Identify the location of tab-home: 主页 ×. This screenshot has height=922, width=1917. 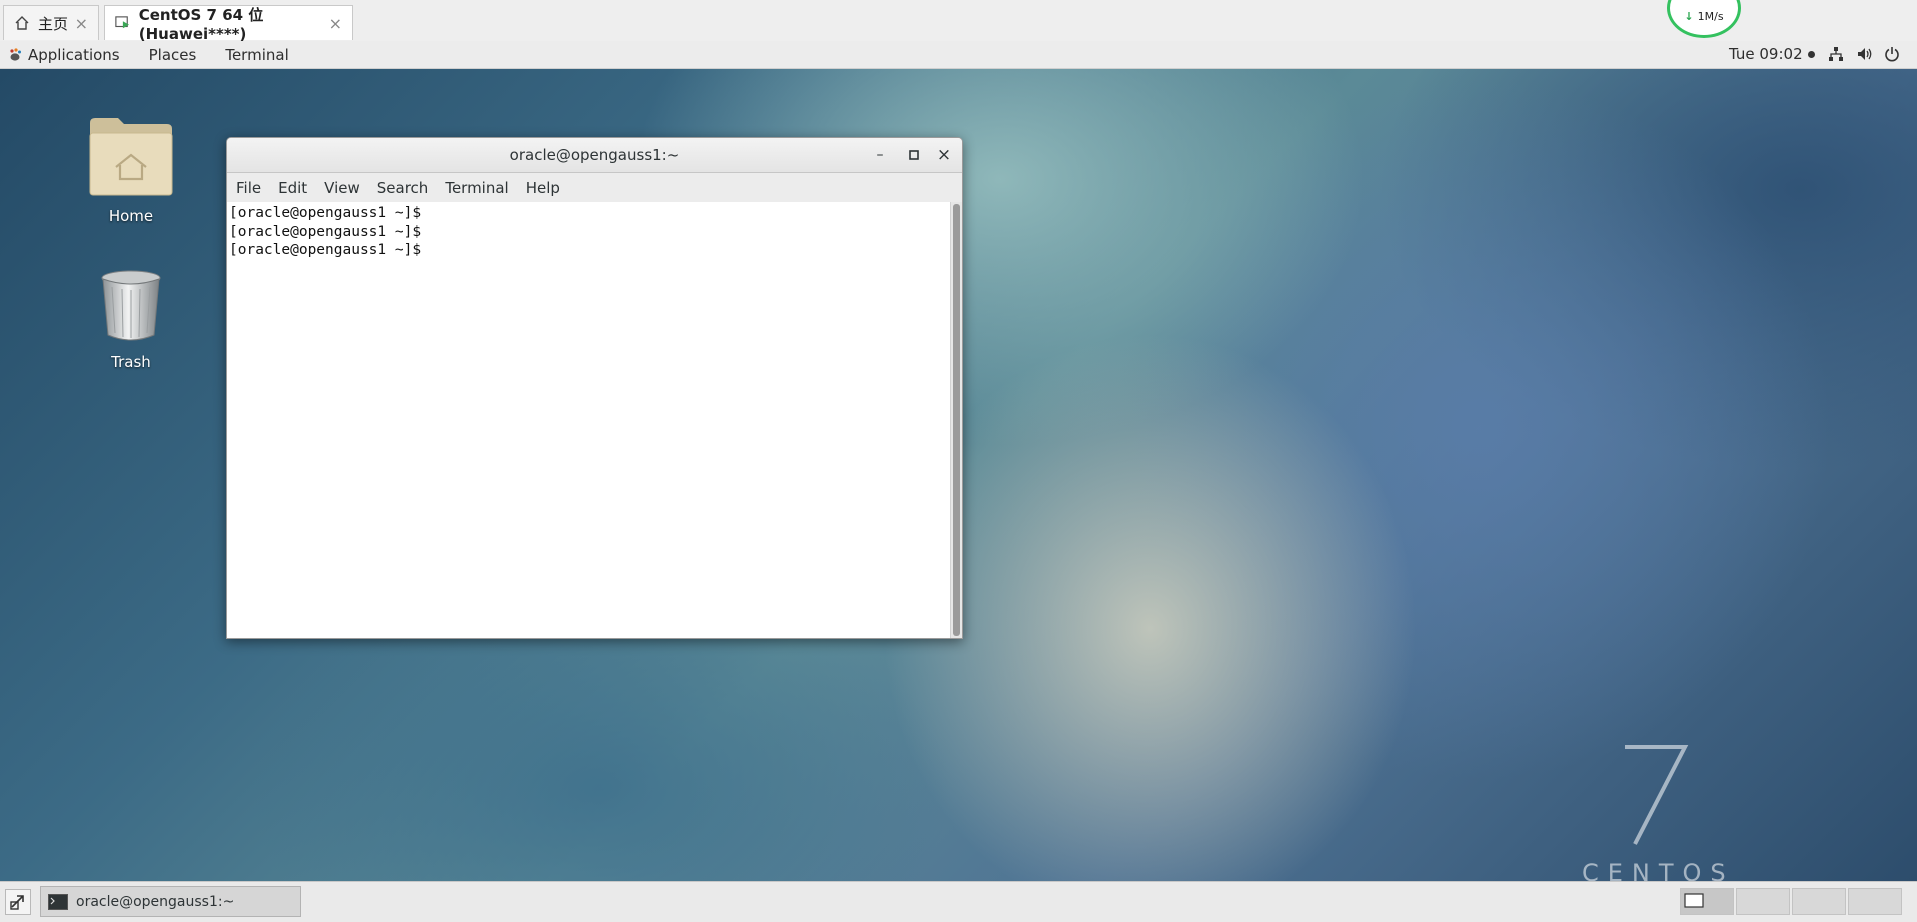
(51, 22).